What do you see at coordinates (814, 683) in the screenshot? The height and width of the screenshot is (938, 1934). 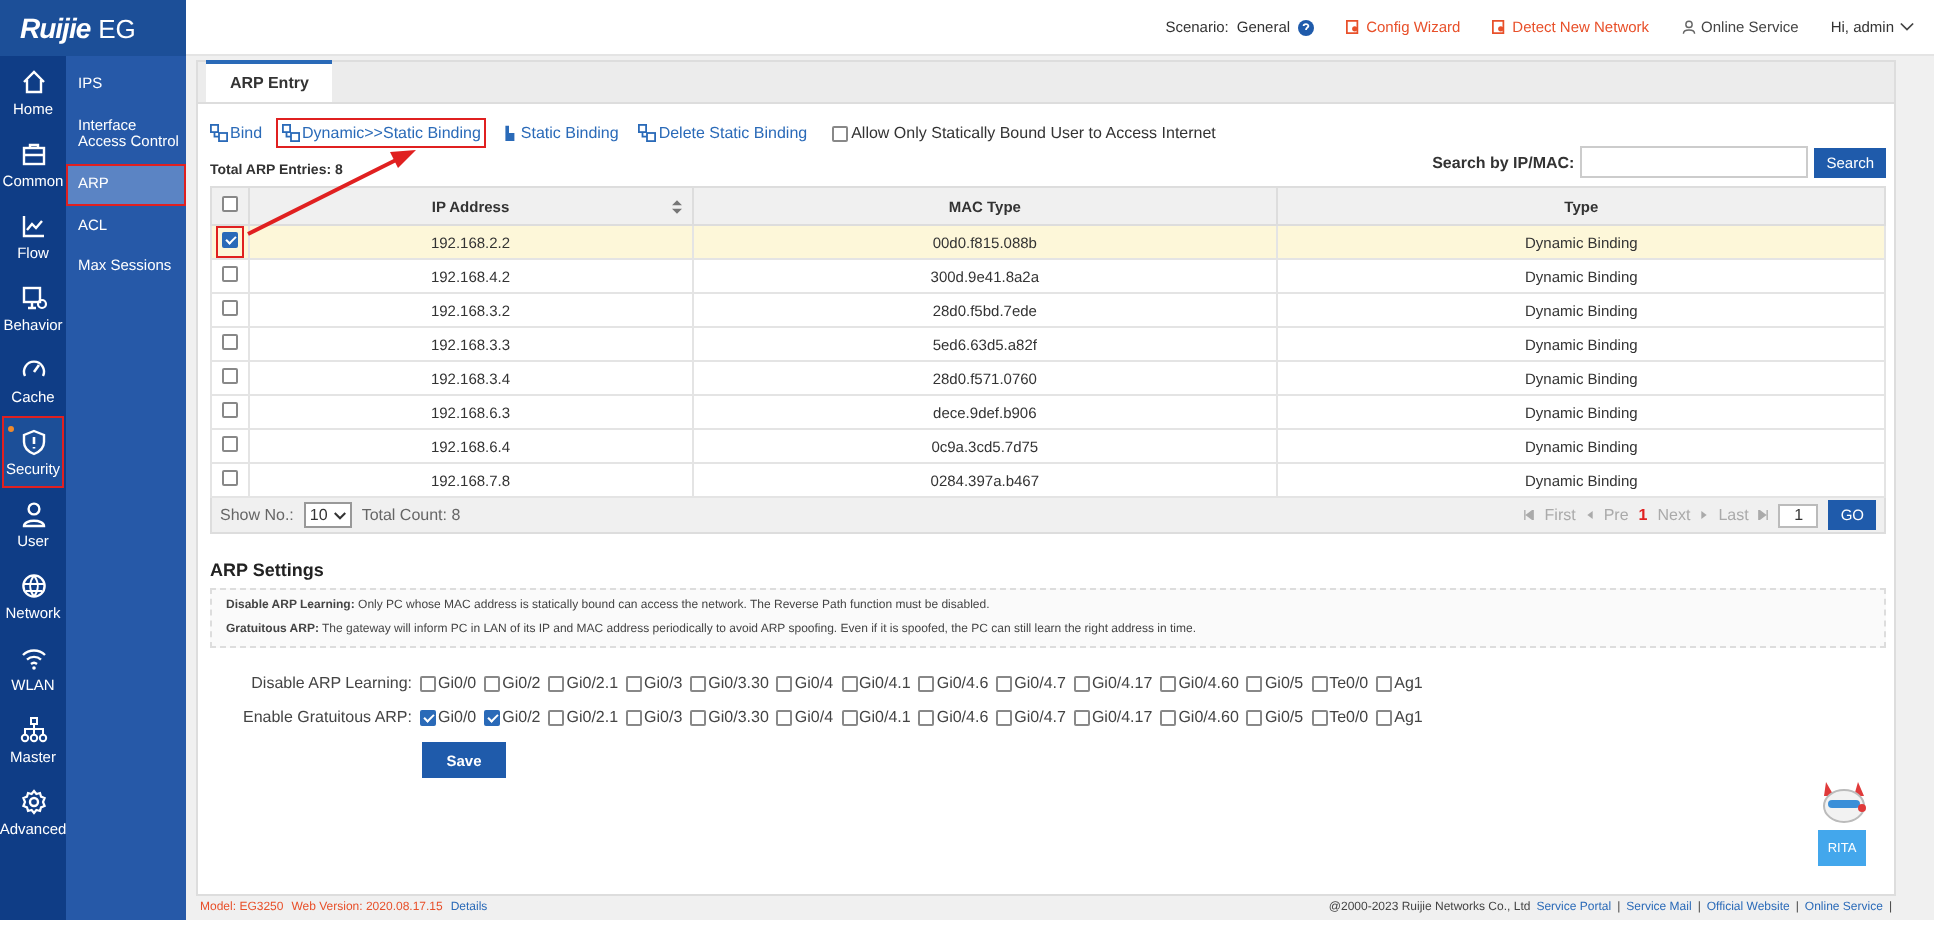 I see `port-label: Gi0/4` at bounding box center [814, 683].